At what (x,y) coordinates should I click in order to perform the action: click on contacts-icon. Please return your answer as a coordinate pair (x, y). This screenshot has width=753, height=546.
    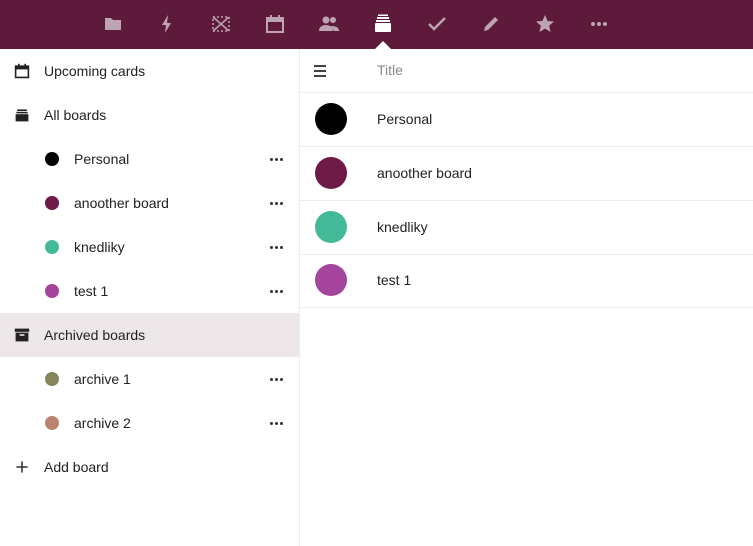
    Looking at the image, I should click on (329, 24).